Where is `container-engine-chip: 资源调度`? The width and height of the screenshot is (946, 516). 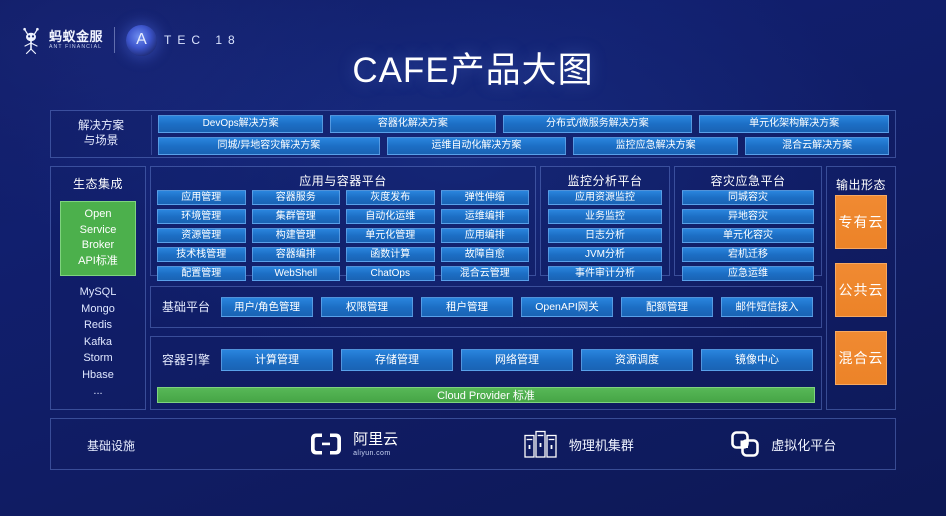
container-engine-chip: 资源调度 is located at coordinates (637, 360).